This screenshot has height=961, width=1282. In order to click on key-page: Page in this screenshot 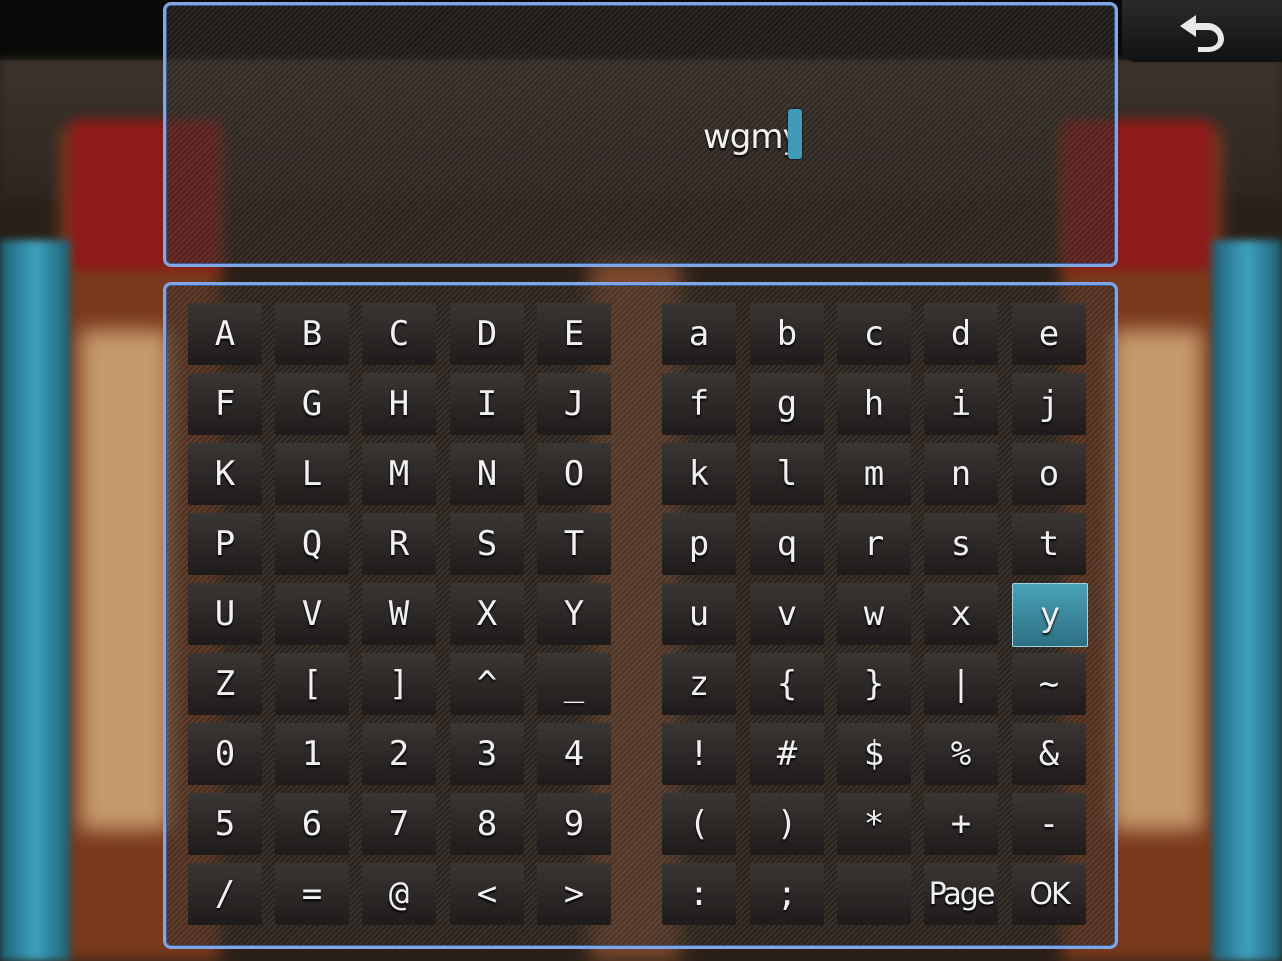, I will do `click(961, 894)`.